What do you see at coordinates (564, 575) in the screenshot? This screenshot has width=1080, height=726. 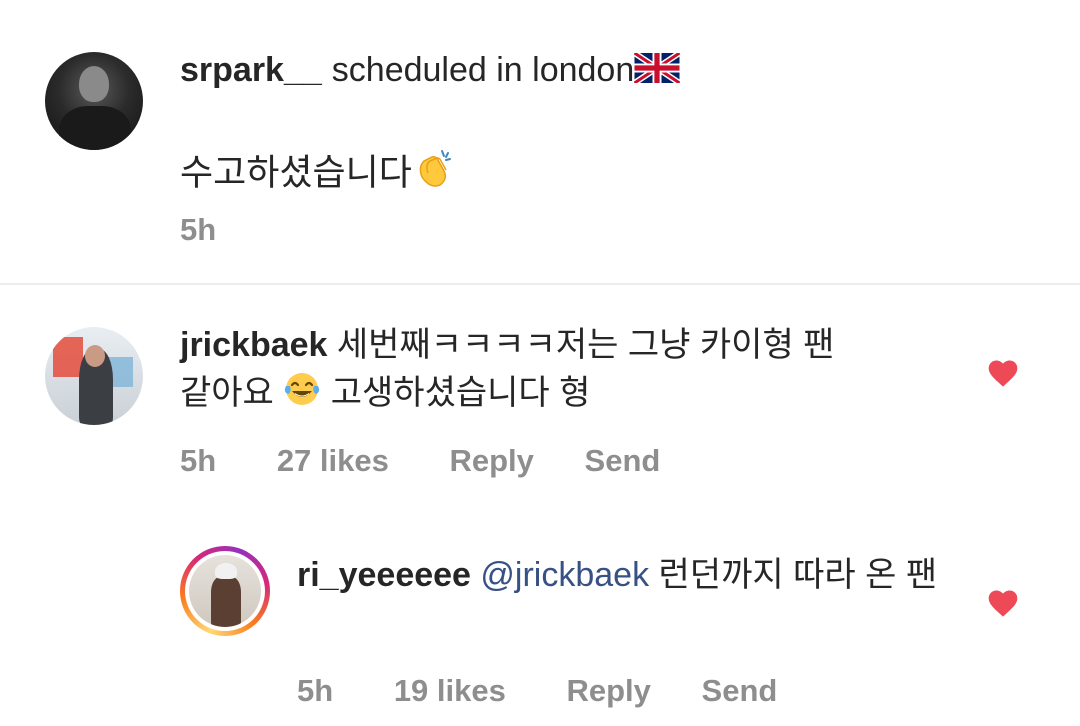 I see `mention-link: @jrickbaek` at bounding box center [564, 575].